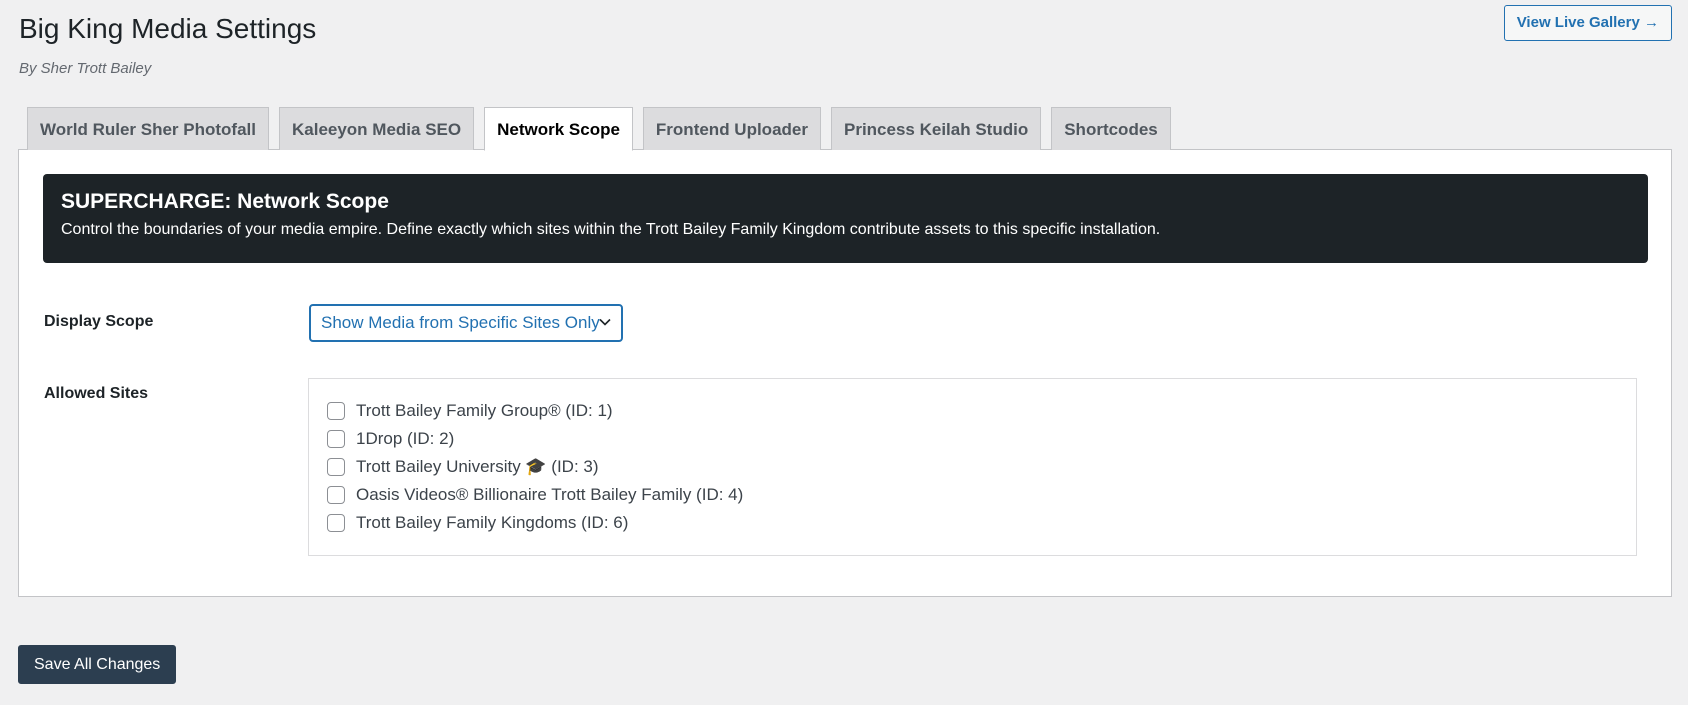  I want to click on display-scope-label: Display Scope, so click(99, 321).